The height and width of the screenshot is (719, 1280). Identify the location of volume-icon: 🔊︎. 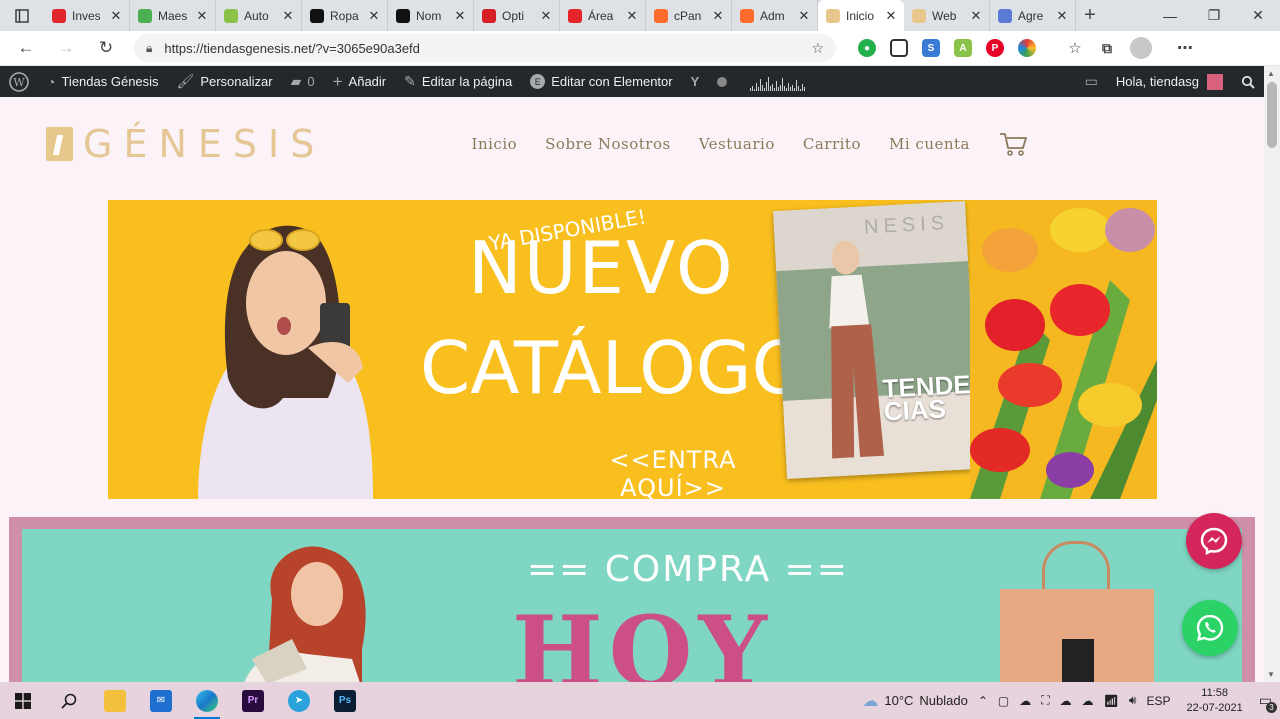
(1133, 700).